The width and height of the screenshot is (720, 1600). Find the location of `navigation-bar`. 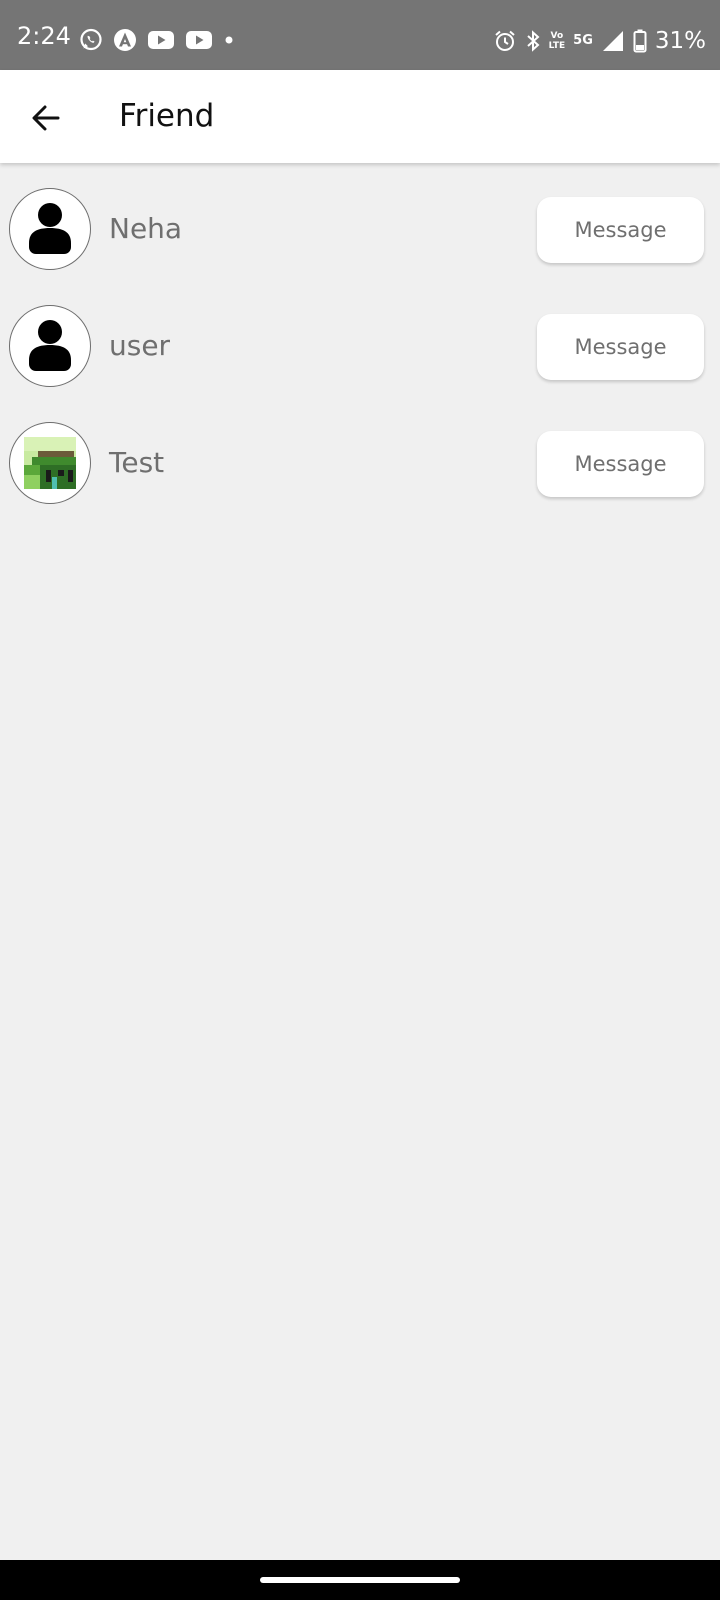

navigation-bar is located at coordinates (360, 1580).